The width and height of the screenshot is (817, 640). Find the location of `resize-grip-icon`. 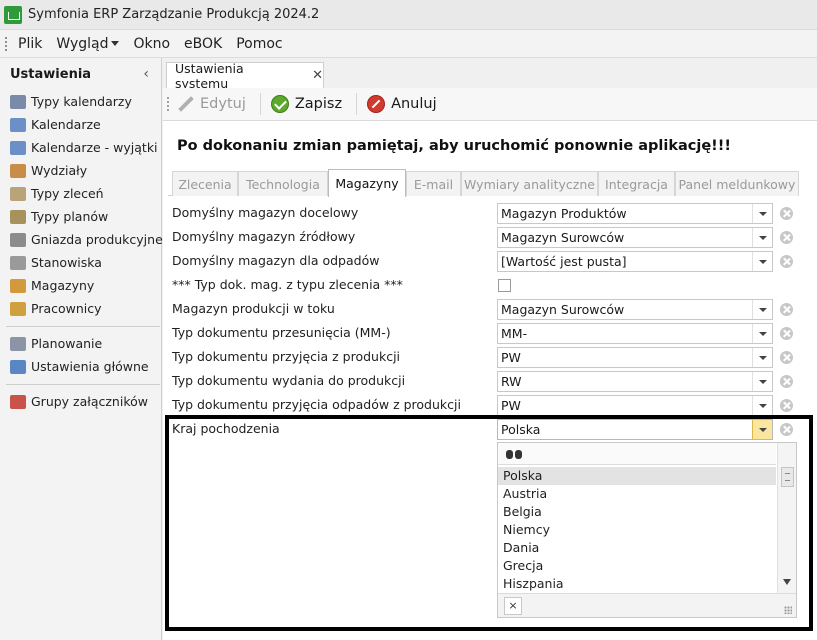

resize-grip-icon is located at coordinates (788, 610).